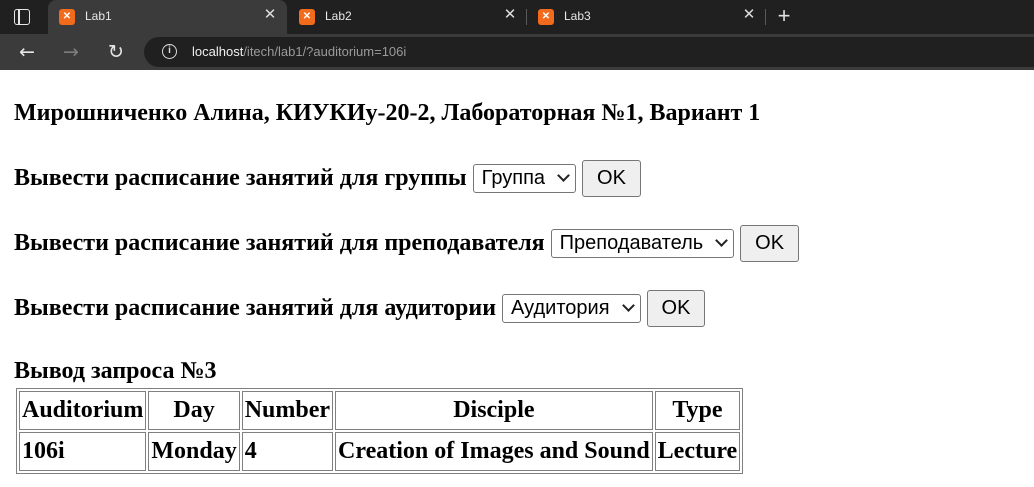  What do you see at coordinates (407, 17) in the screenshot?
I see `tab-lab2: ✕ Lab2 ✕` at bounding box center [407, 17].